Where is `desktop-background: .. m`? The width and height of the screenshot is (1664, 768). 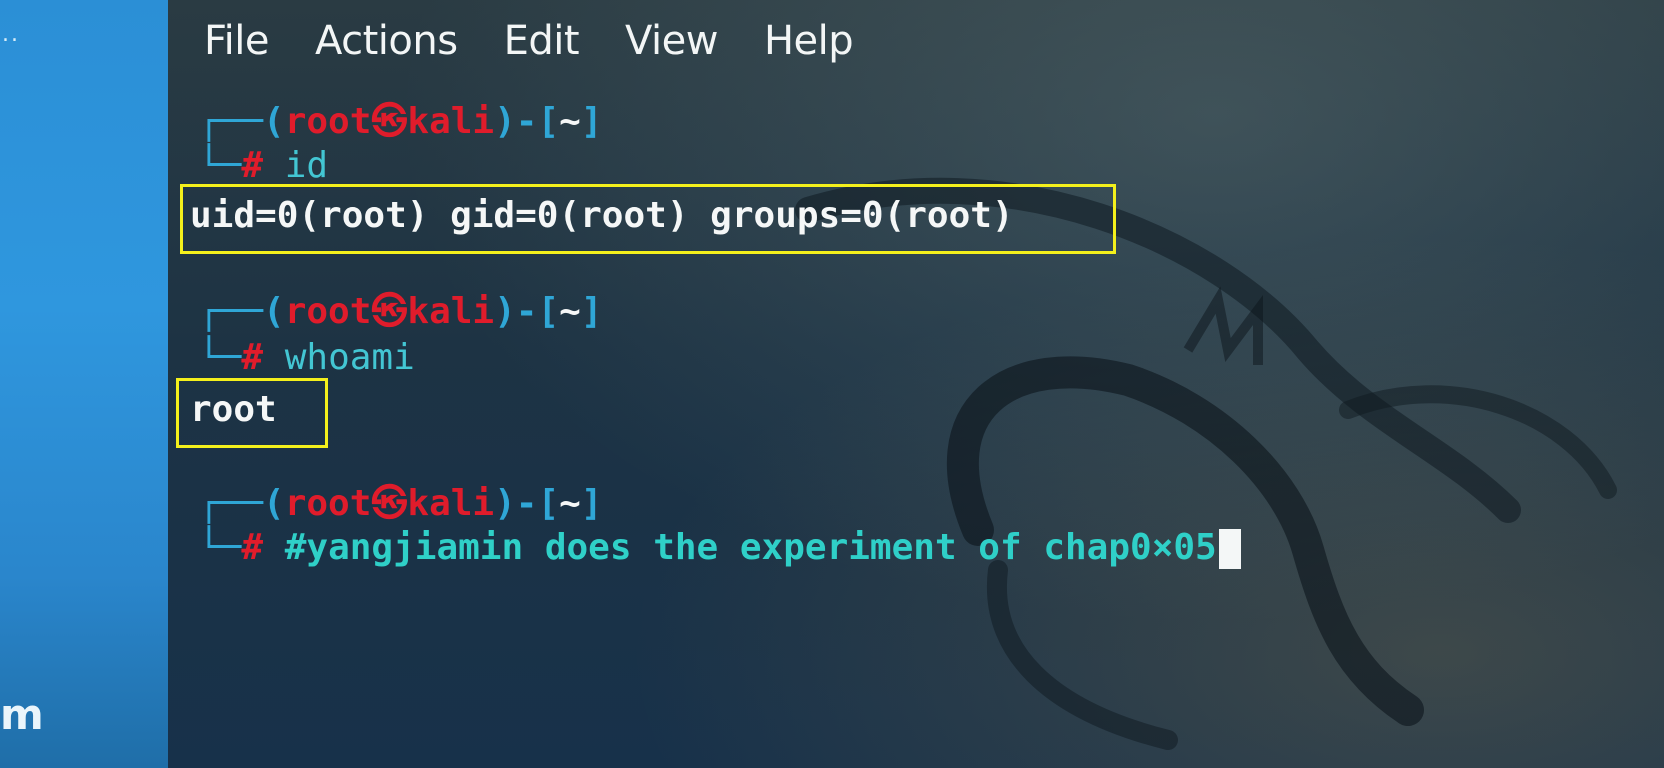 desktop-background: .. m is located at coordinates (84, 384).